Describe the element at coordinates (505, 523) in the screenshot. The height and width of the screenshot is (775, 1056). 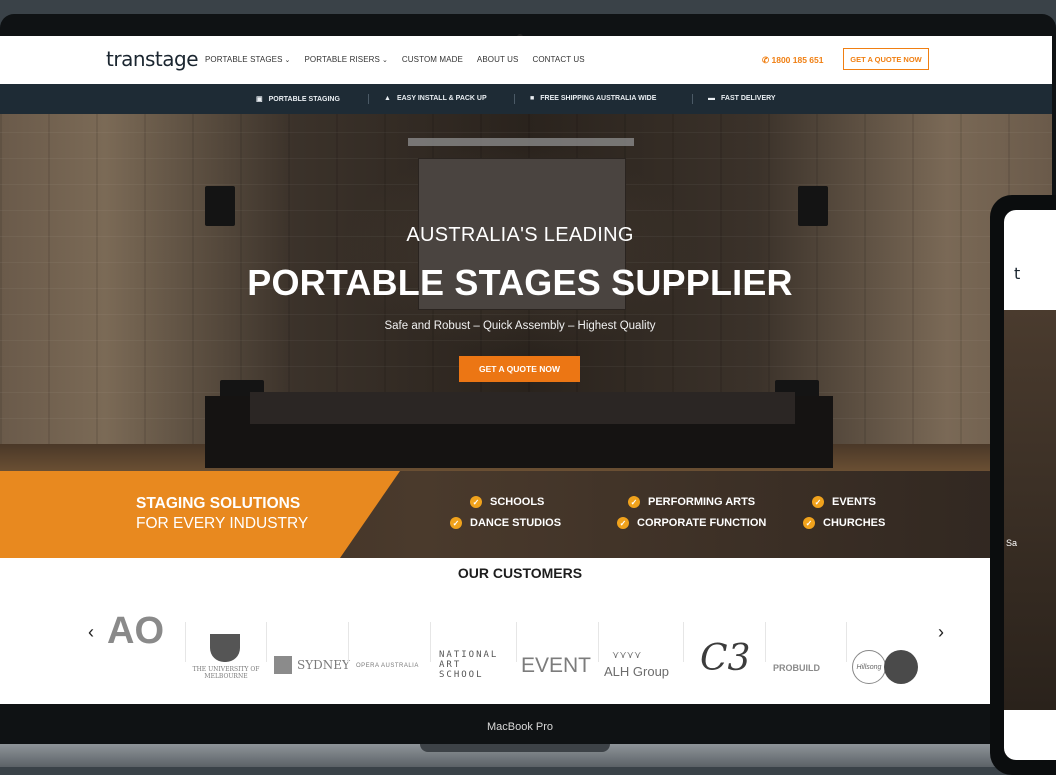
I see `solution-dance-studios: ✓ DANCE STUDIOS` at that location.